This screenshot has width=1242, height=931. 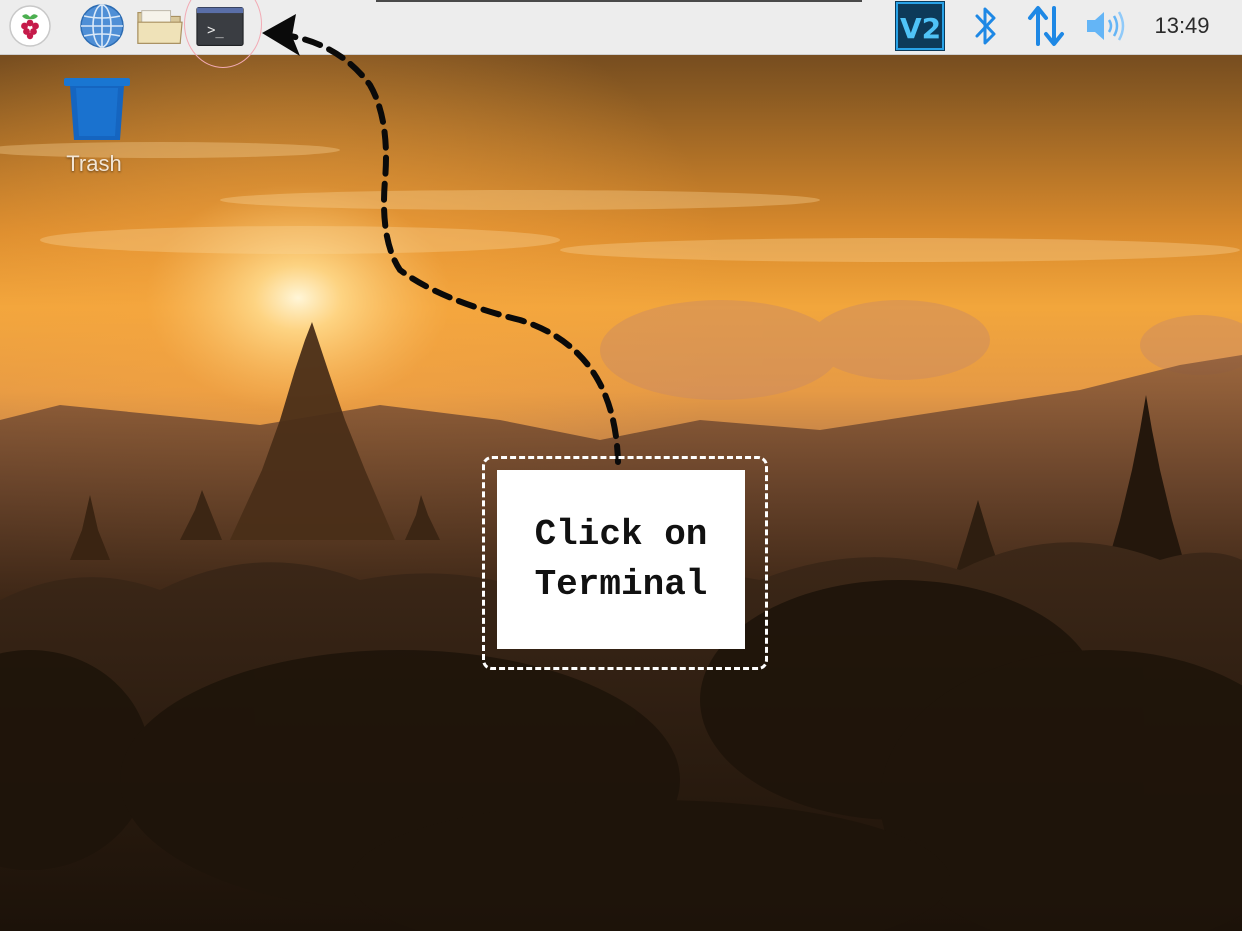 I want to click on volume-tray-button, so click(x=1105, y=26).